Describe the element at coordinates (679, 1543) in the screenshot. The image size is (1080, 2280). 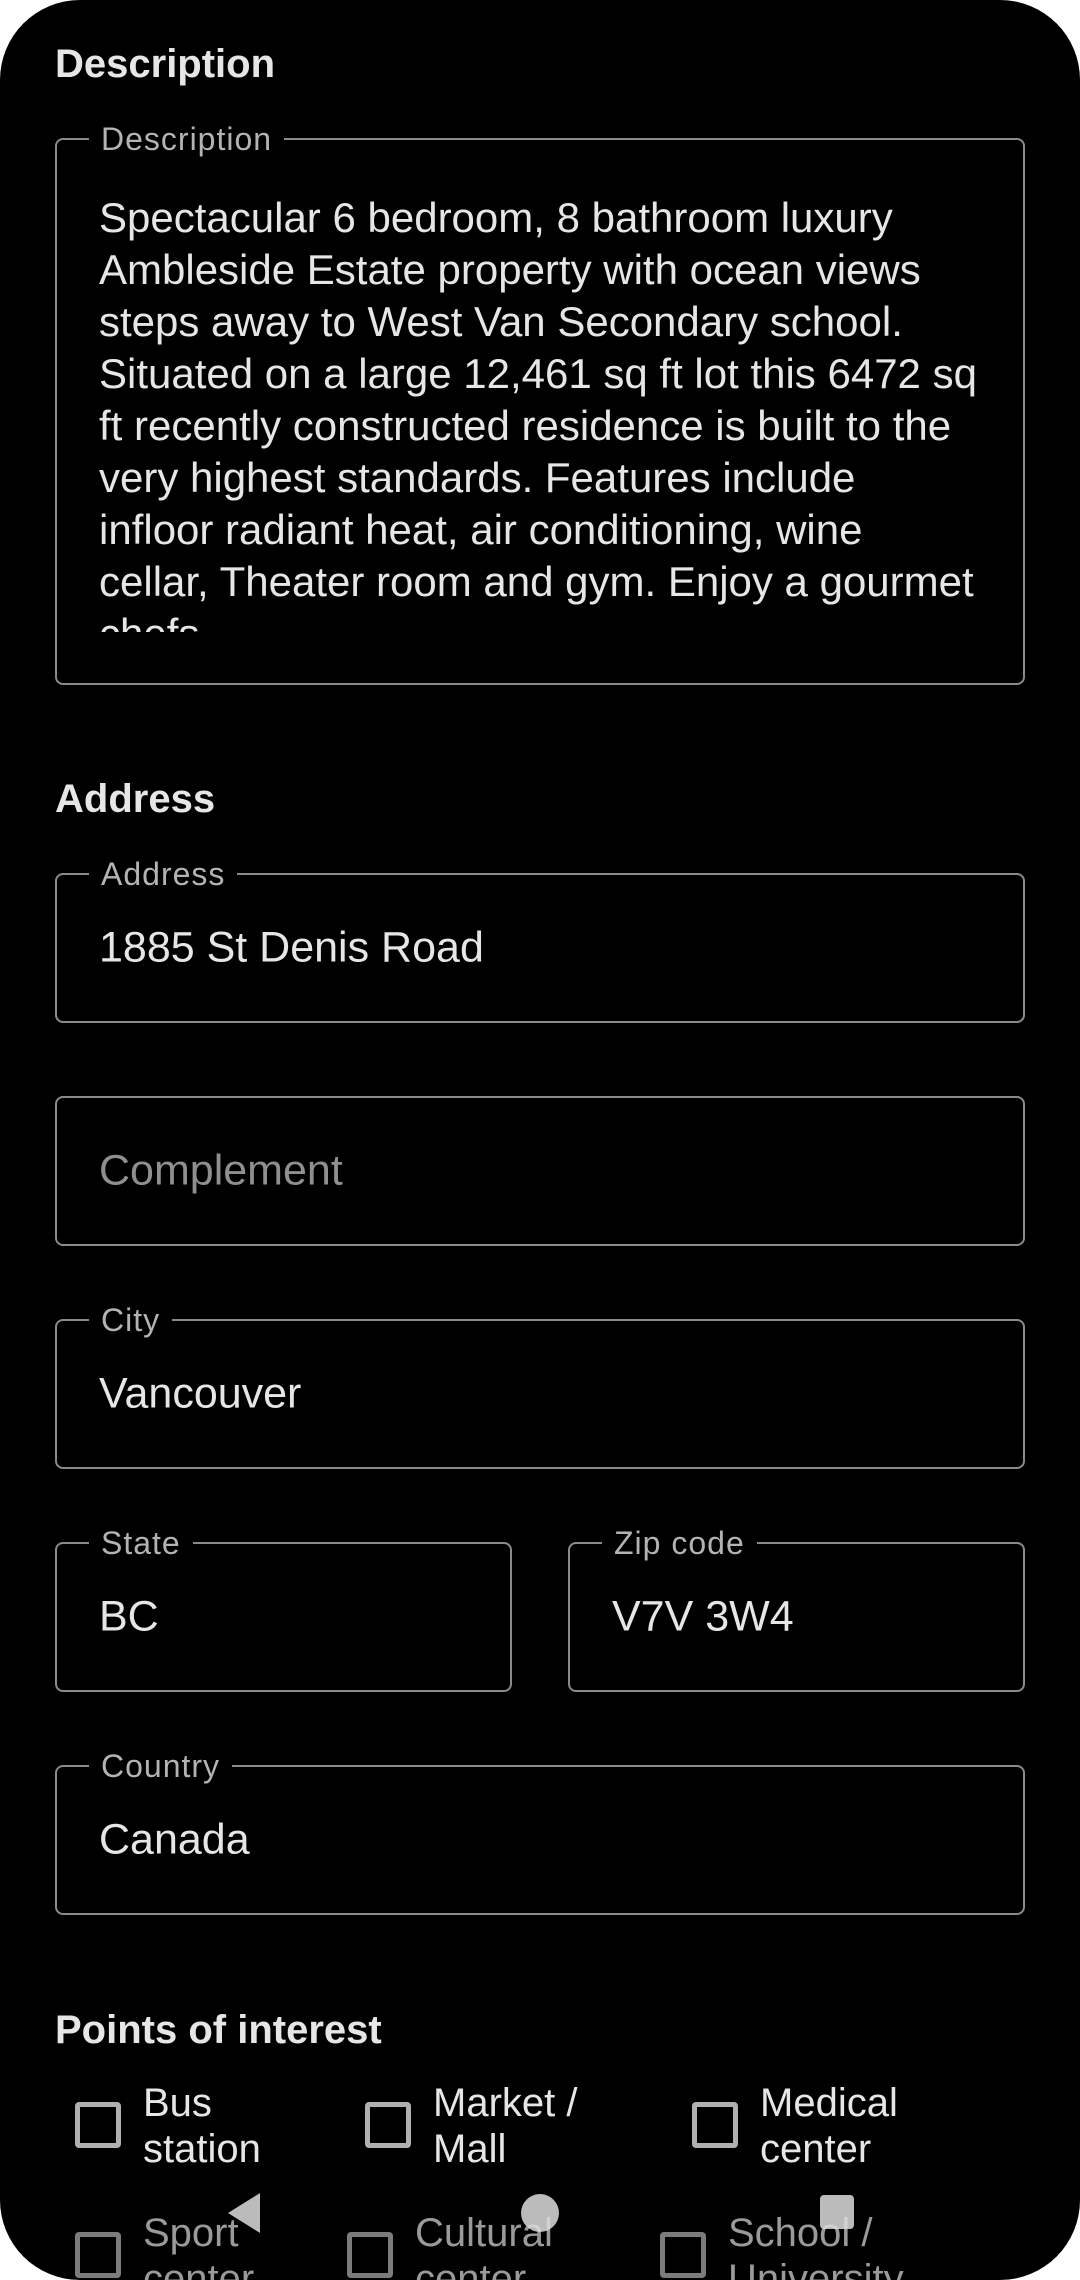
I see `zip-code-field-label: Zip code` at that location.